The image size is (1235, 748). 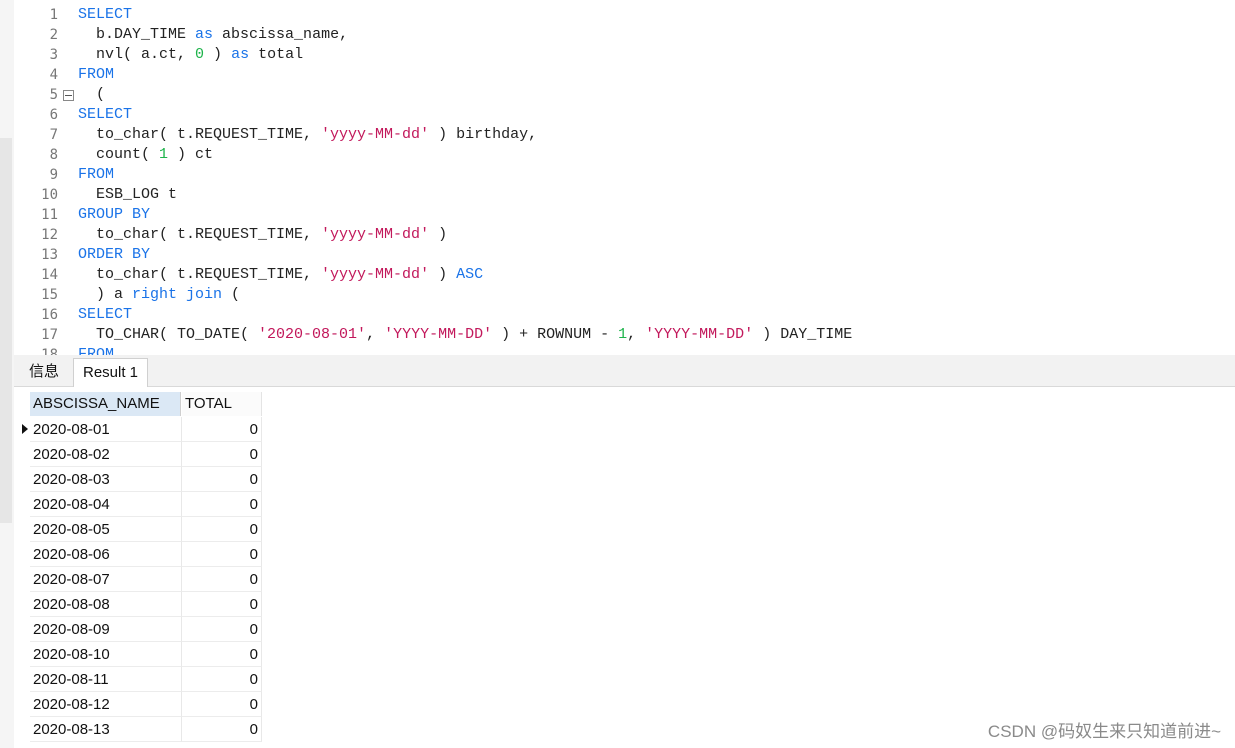 I want to click on table-row: 2020-08-01 0, so click(x=139, y=429).